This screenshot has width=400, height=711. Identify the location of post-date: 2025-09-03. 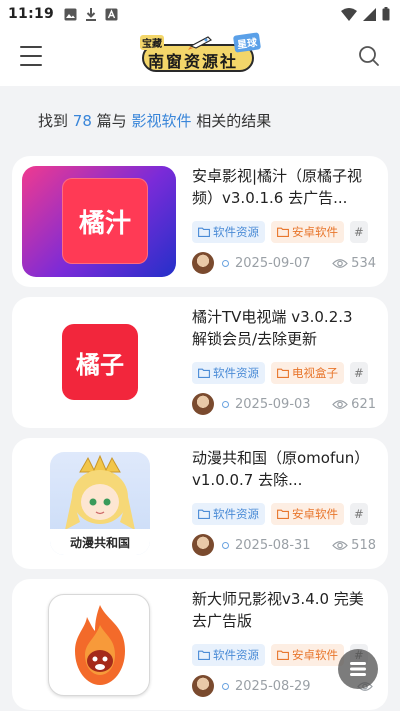
(273, 404).